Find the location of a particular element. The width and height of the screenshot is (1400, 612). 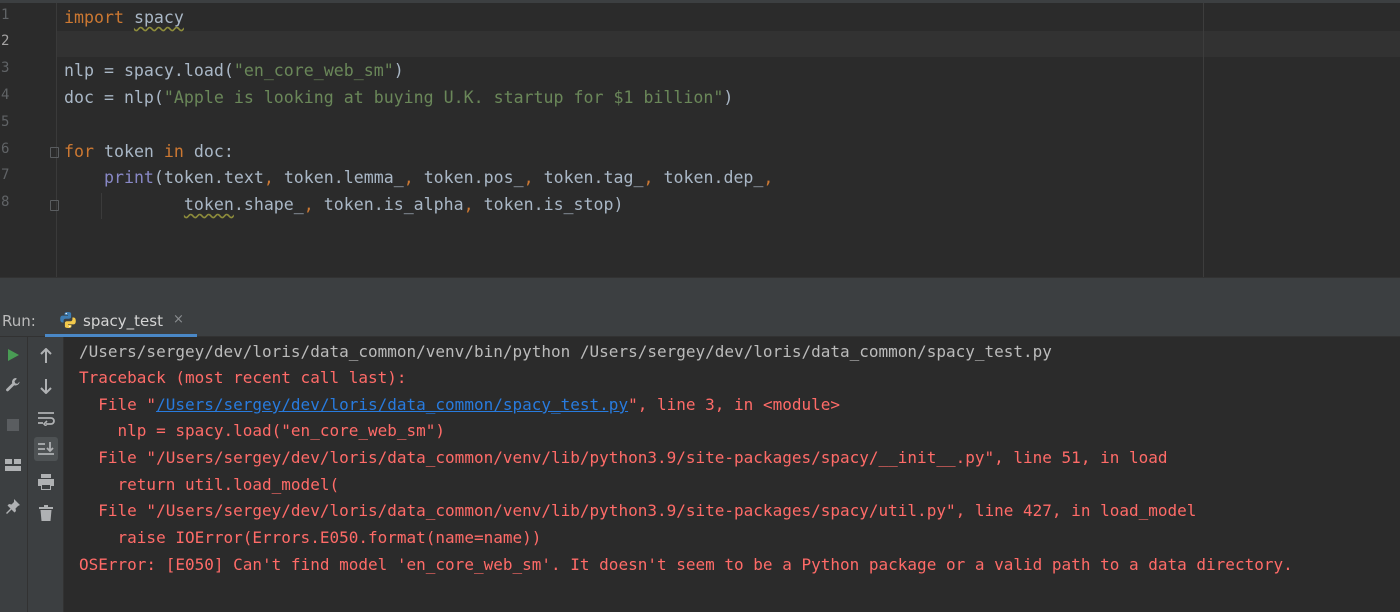

run-toolbar-primary is located at coordinates (14, 474).